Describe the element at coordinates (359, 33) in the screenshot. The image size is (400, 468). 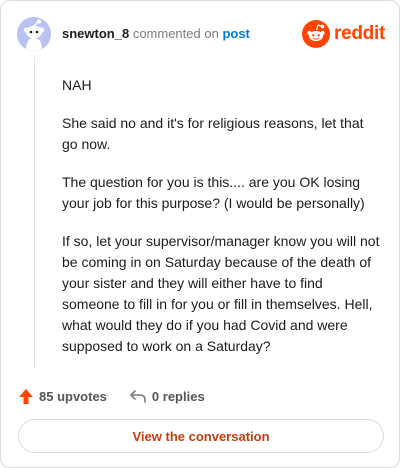
I see `reddit-wordmark: reddit` at that location.